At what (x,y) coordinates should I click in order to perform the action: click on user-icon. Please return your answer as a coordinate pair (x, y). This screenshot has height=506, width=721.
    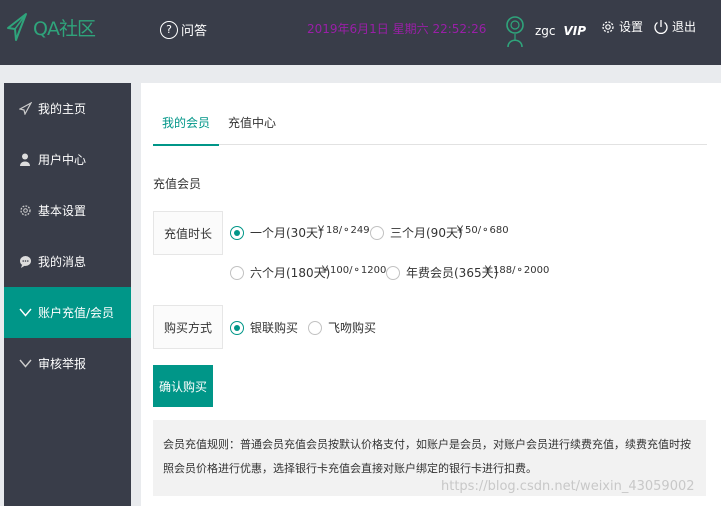
    Looking at the image, I should click on (25, 160).